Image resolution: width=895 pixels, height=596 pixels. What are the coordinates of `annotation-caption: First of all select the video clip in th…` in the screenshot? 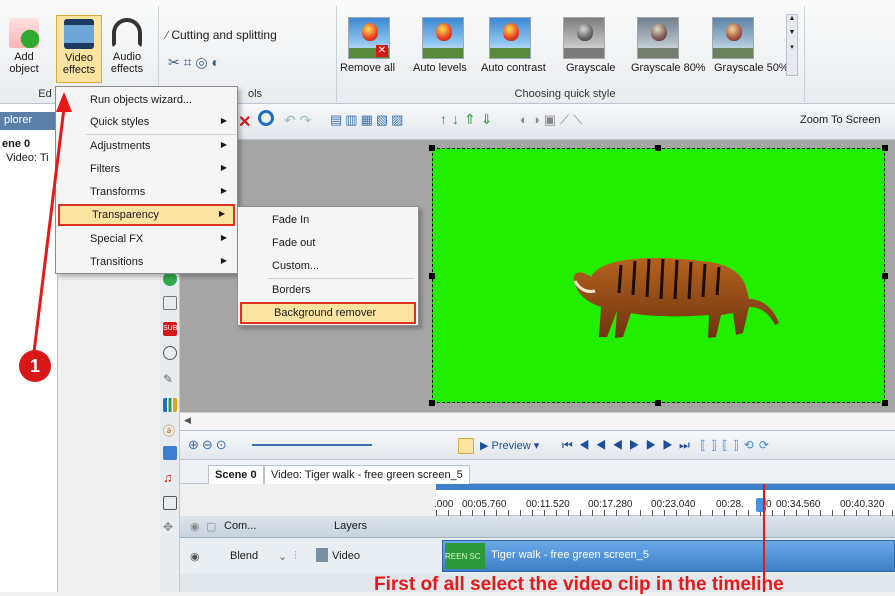 It's located at (579, 584).